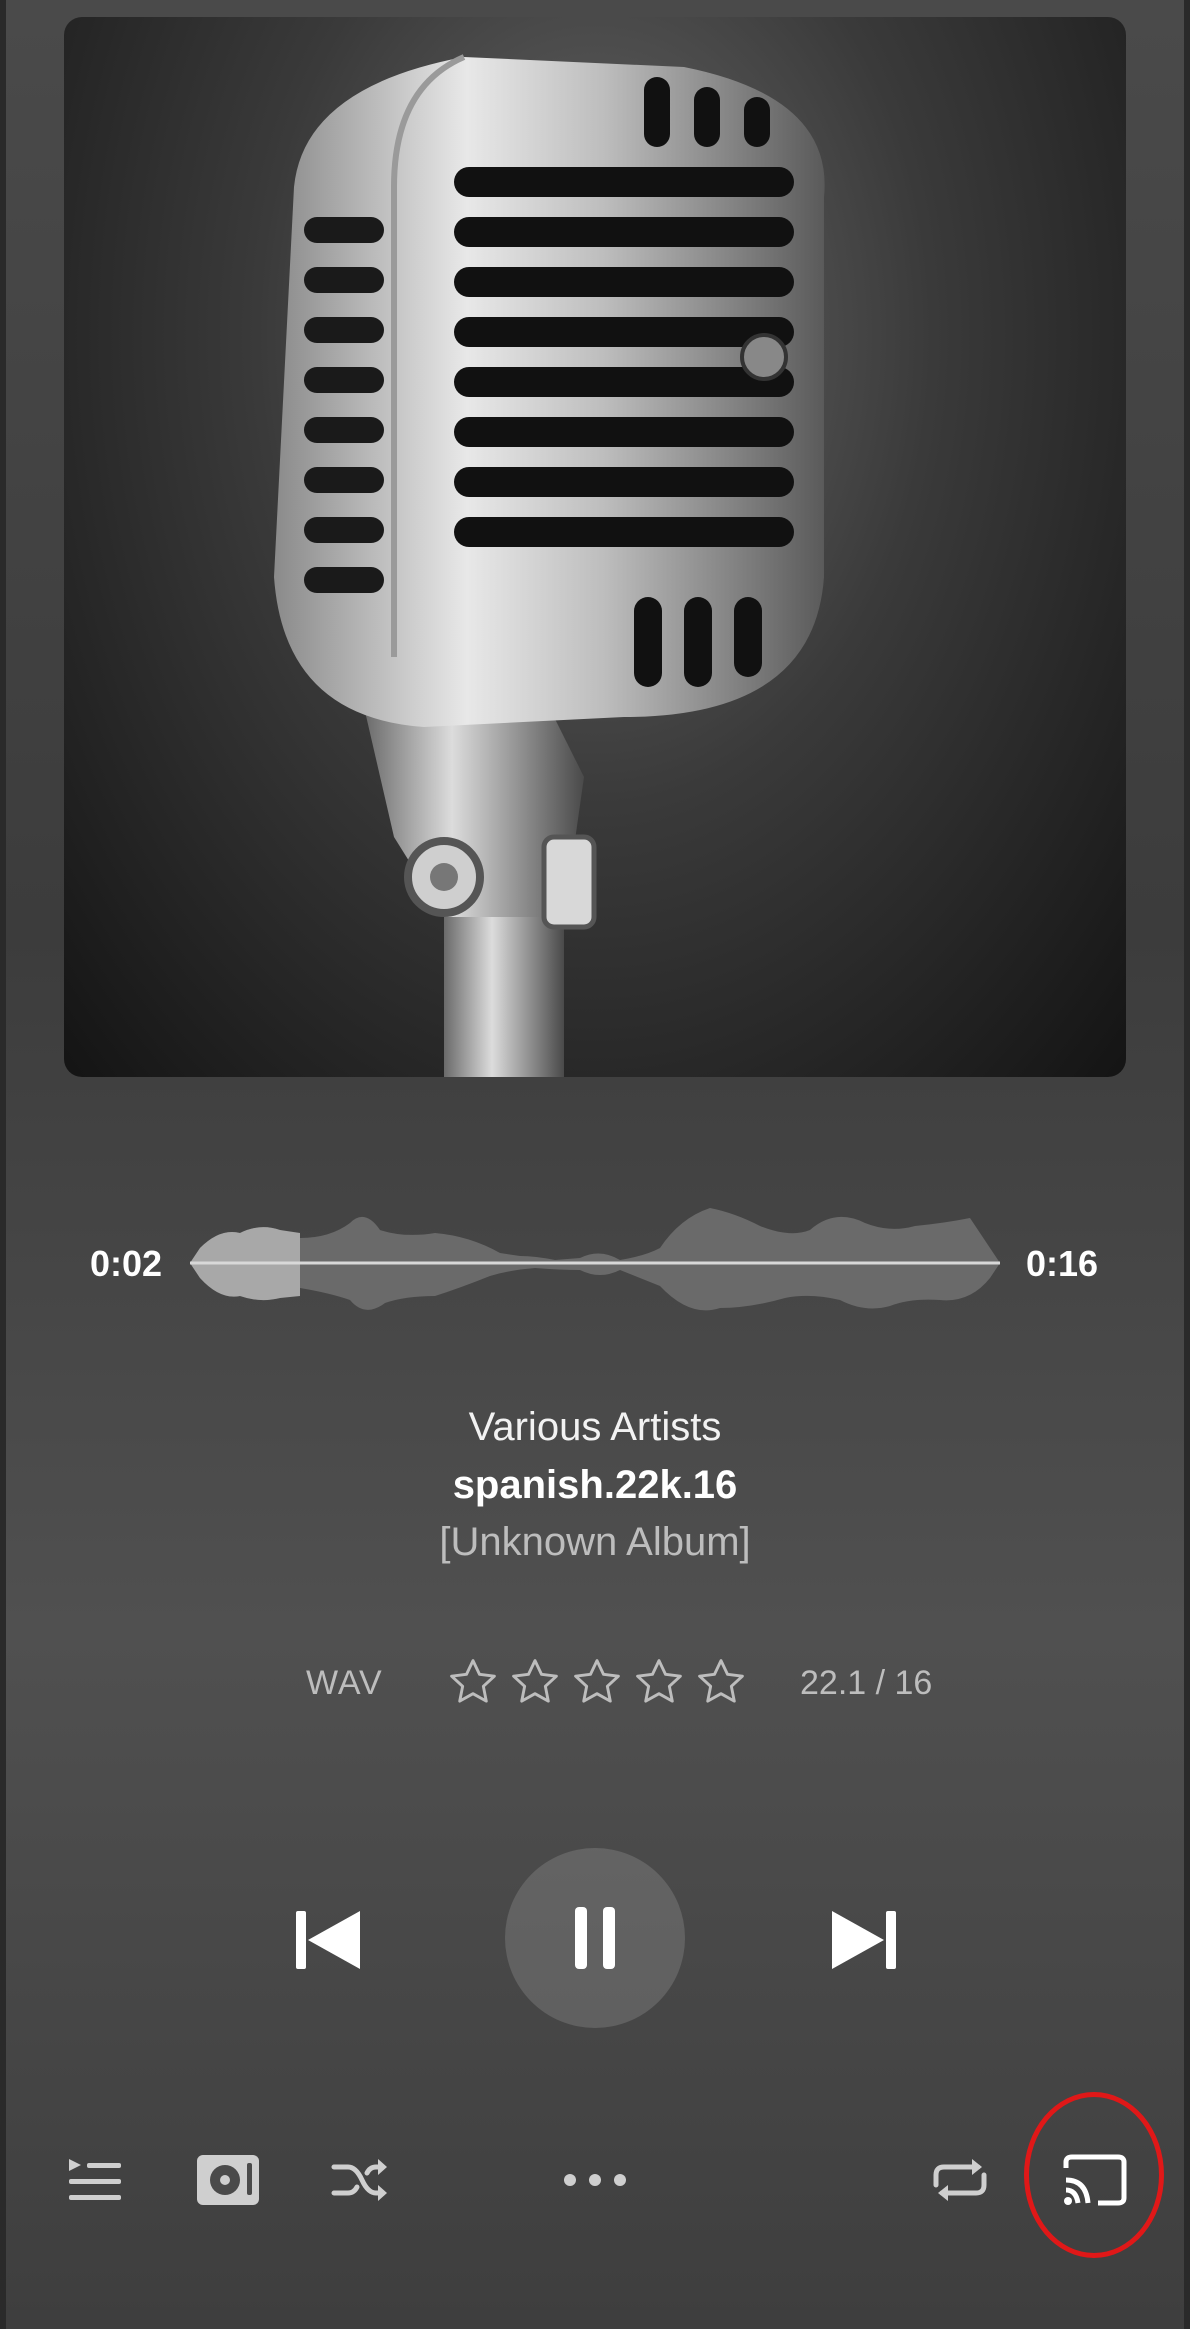 Image resolution: width=1190 pixels, height=2329 pixels. Describe the element at coordinates (1094, 2175) in the screenshot. I see `cast-highlight-ring` at that location.